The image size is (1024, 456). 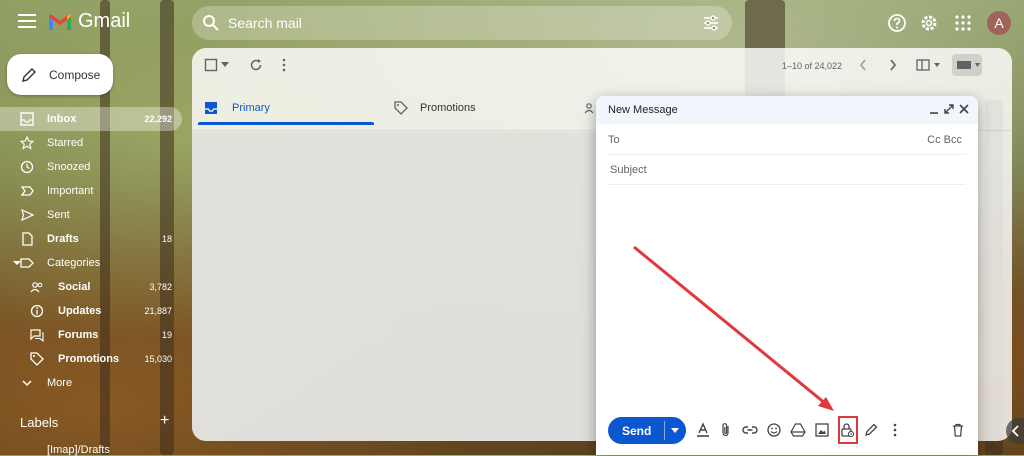 I want to click on sidebar-item-label: Important, so click(x=70, y=191).